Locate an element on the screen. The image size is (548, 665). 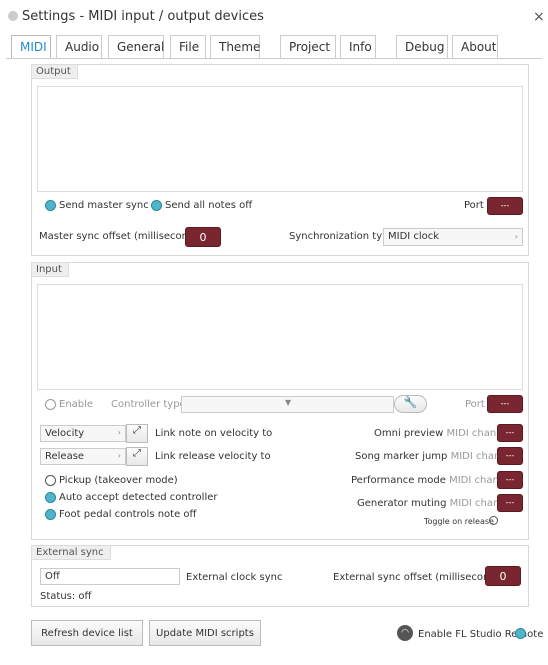
link-note-button: ⤢ is located at coordinates (137, 433).